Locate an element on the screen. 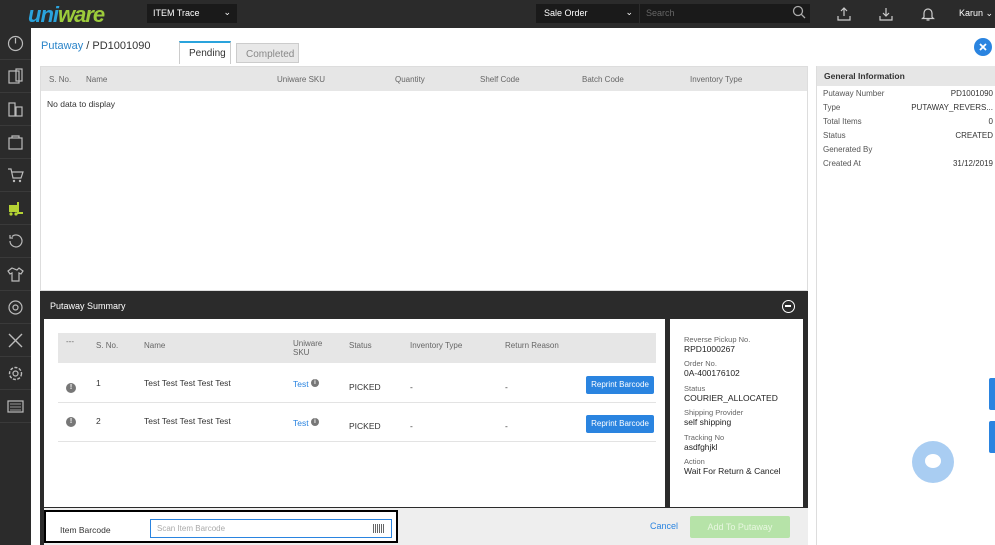 The width and height of the screenshot is (995, 545). info-value: PD1001090 is located at coordinates (971, 93).